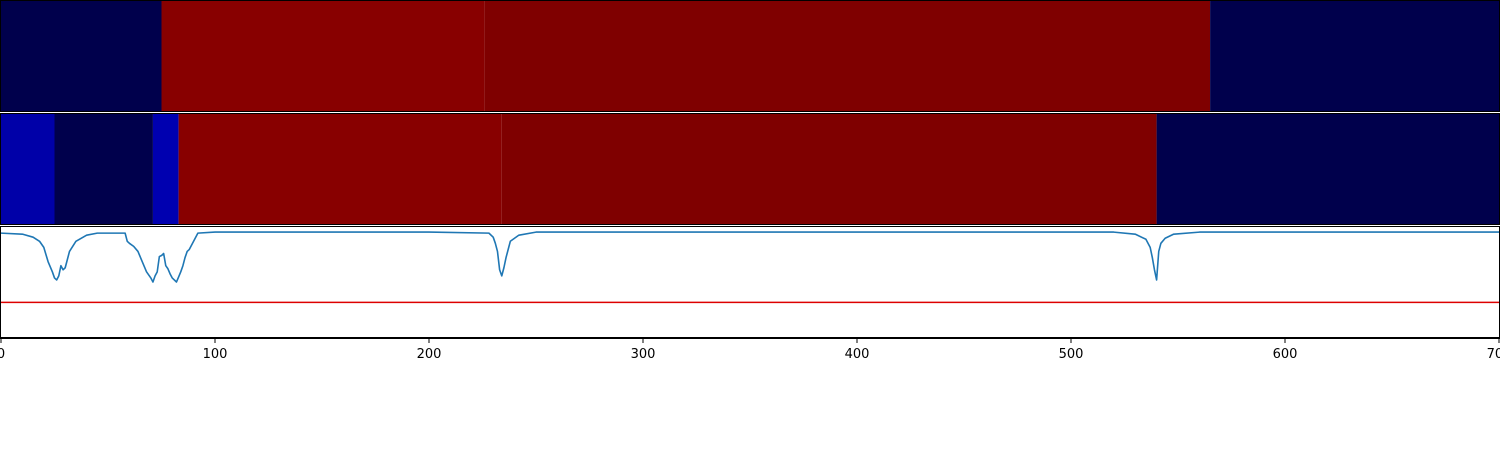 The height and width of the screenshot is (454, 1500). I want to click on x-tick-label-6: 600, so click(1285, 354).